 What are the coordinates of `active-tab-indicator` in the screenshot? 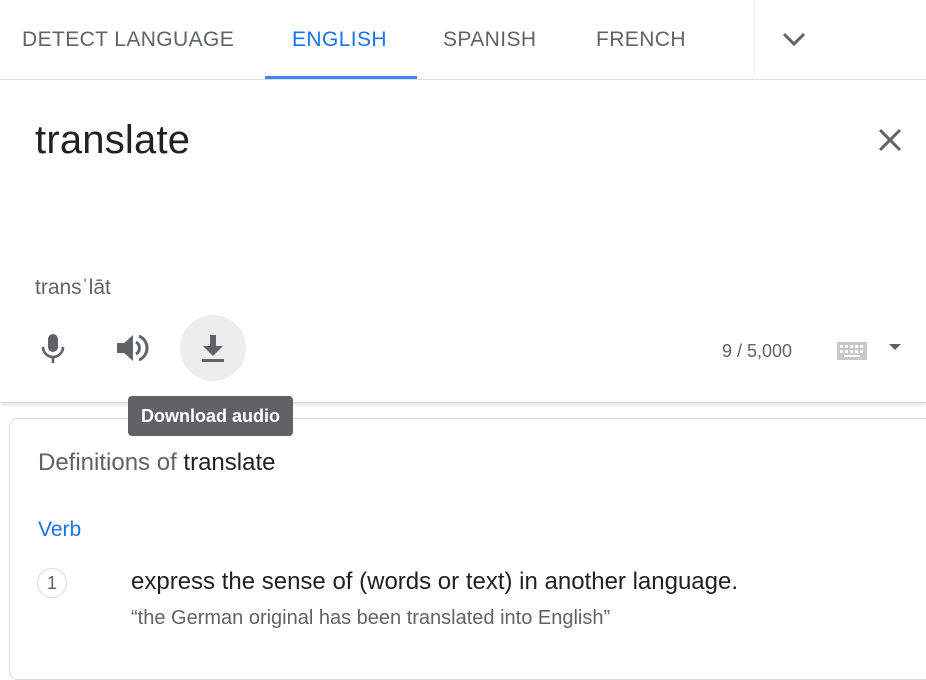 It's located at (341, 77).